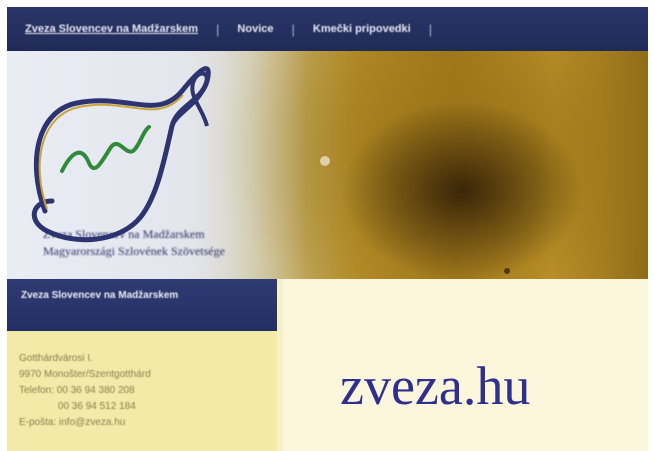  I want to click on organization-name-line2: Magyarországi Szlovének Szövetsége, so click(134, 251).